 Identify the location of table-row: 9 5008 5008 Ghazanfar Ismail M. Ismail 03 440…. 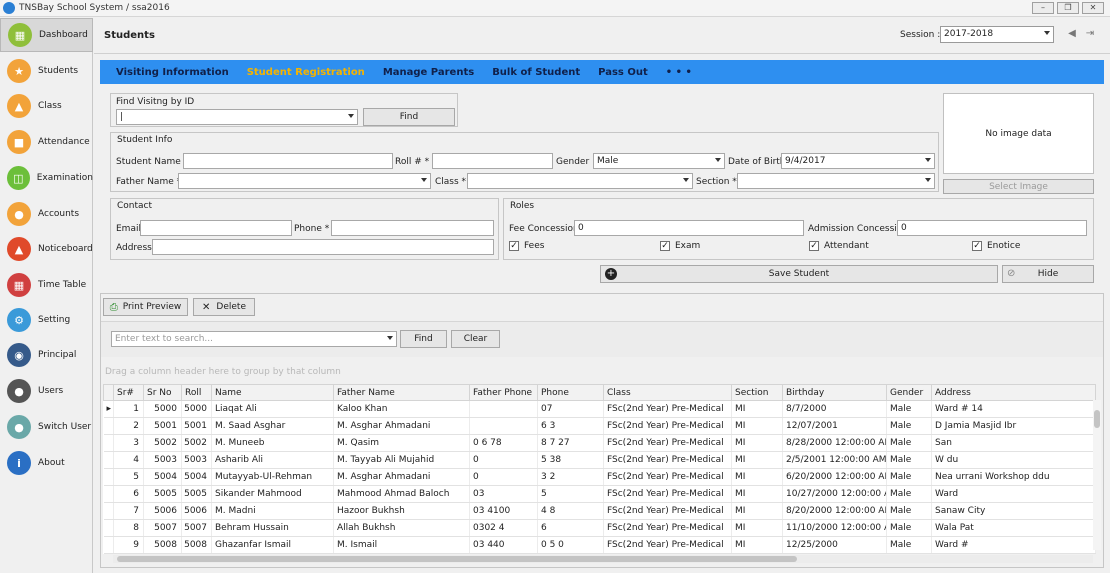
(599, 545).